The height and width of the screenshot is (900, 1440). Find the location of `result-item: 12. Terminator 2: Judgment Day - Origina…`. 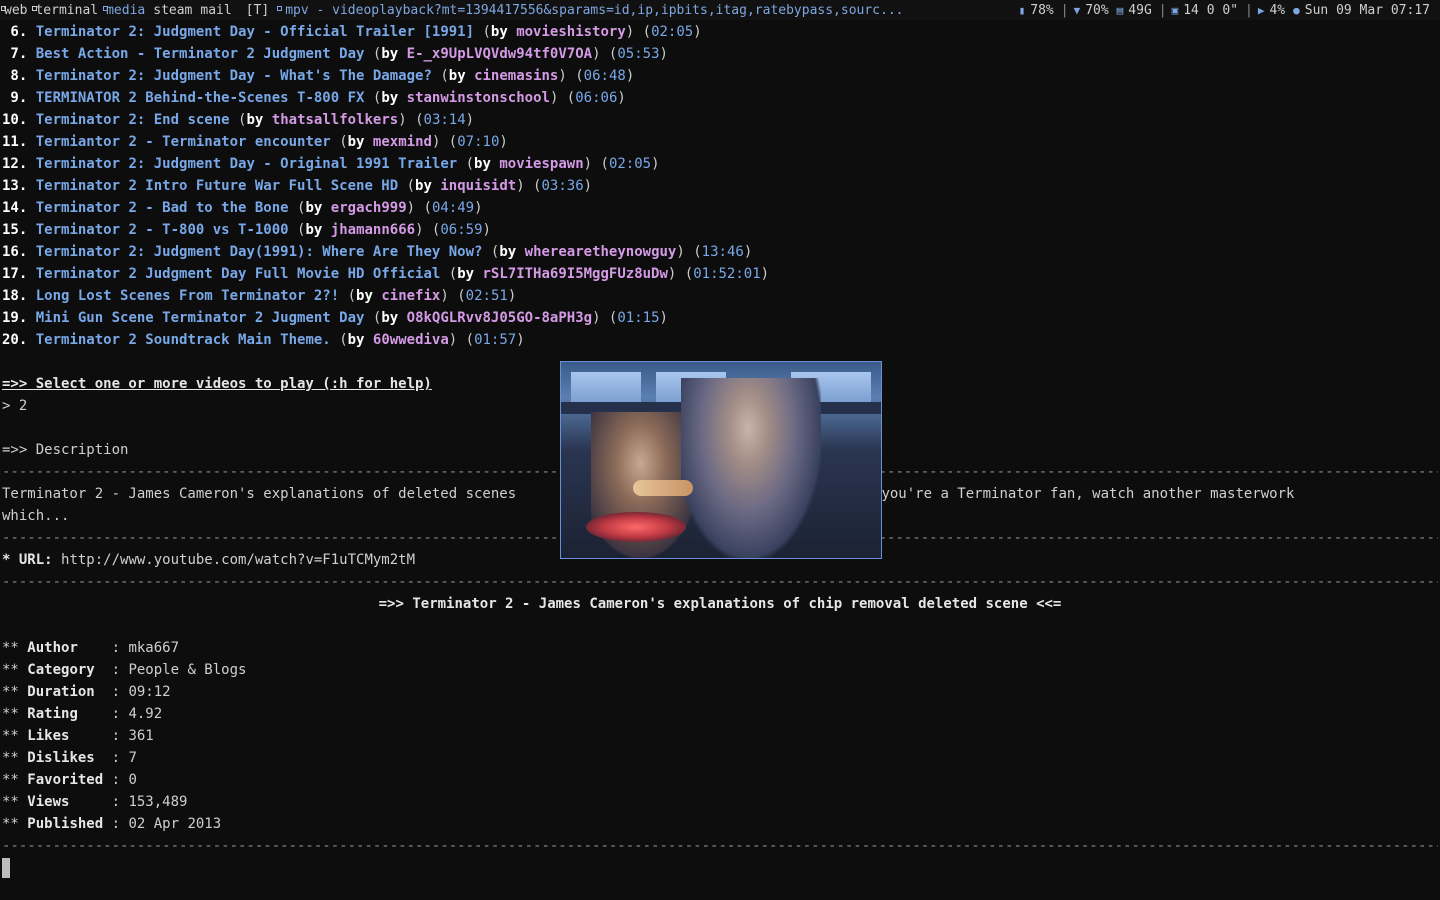

result-item: 12. Terminator 2: Judgment Day - Origina… is located at coordinates (720, 164).